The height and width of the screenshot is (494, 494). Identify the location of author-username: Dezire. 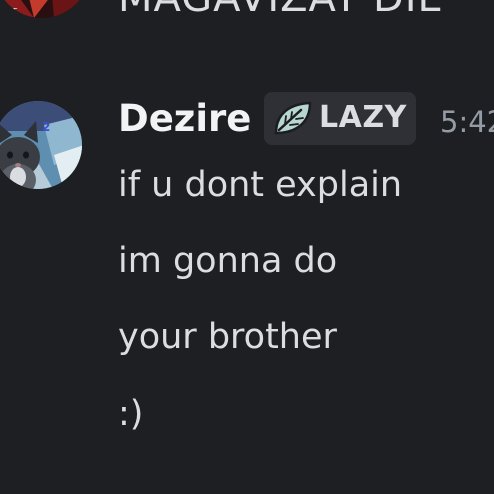
(184, 119).